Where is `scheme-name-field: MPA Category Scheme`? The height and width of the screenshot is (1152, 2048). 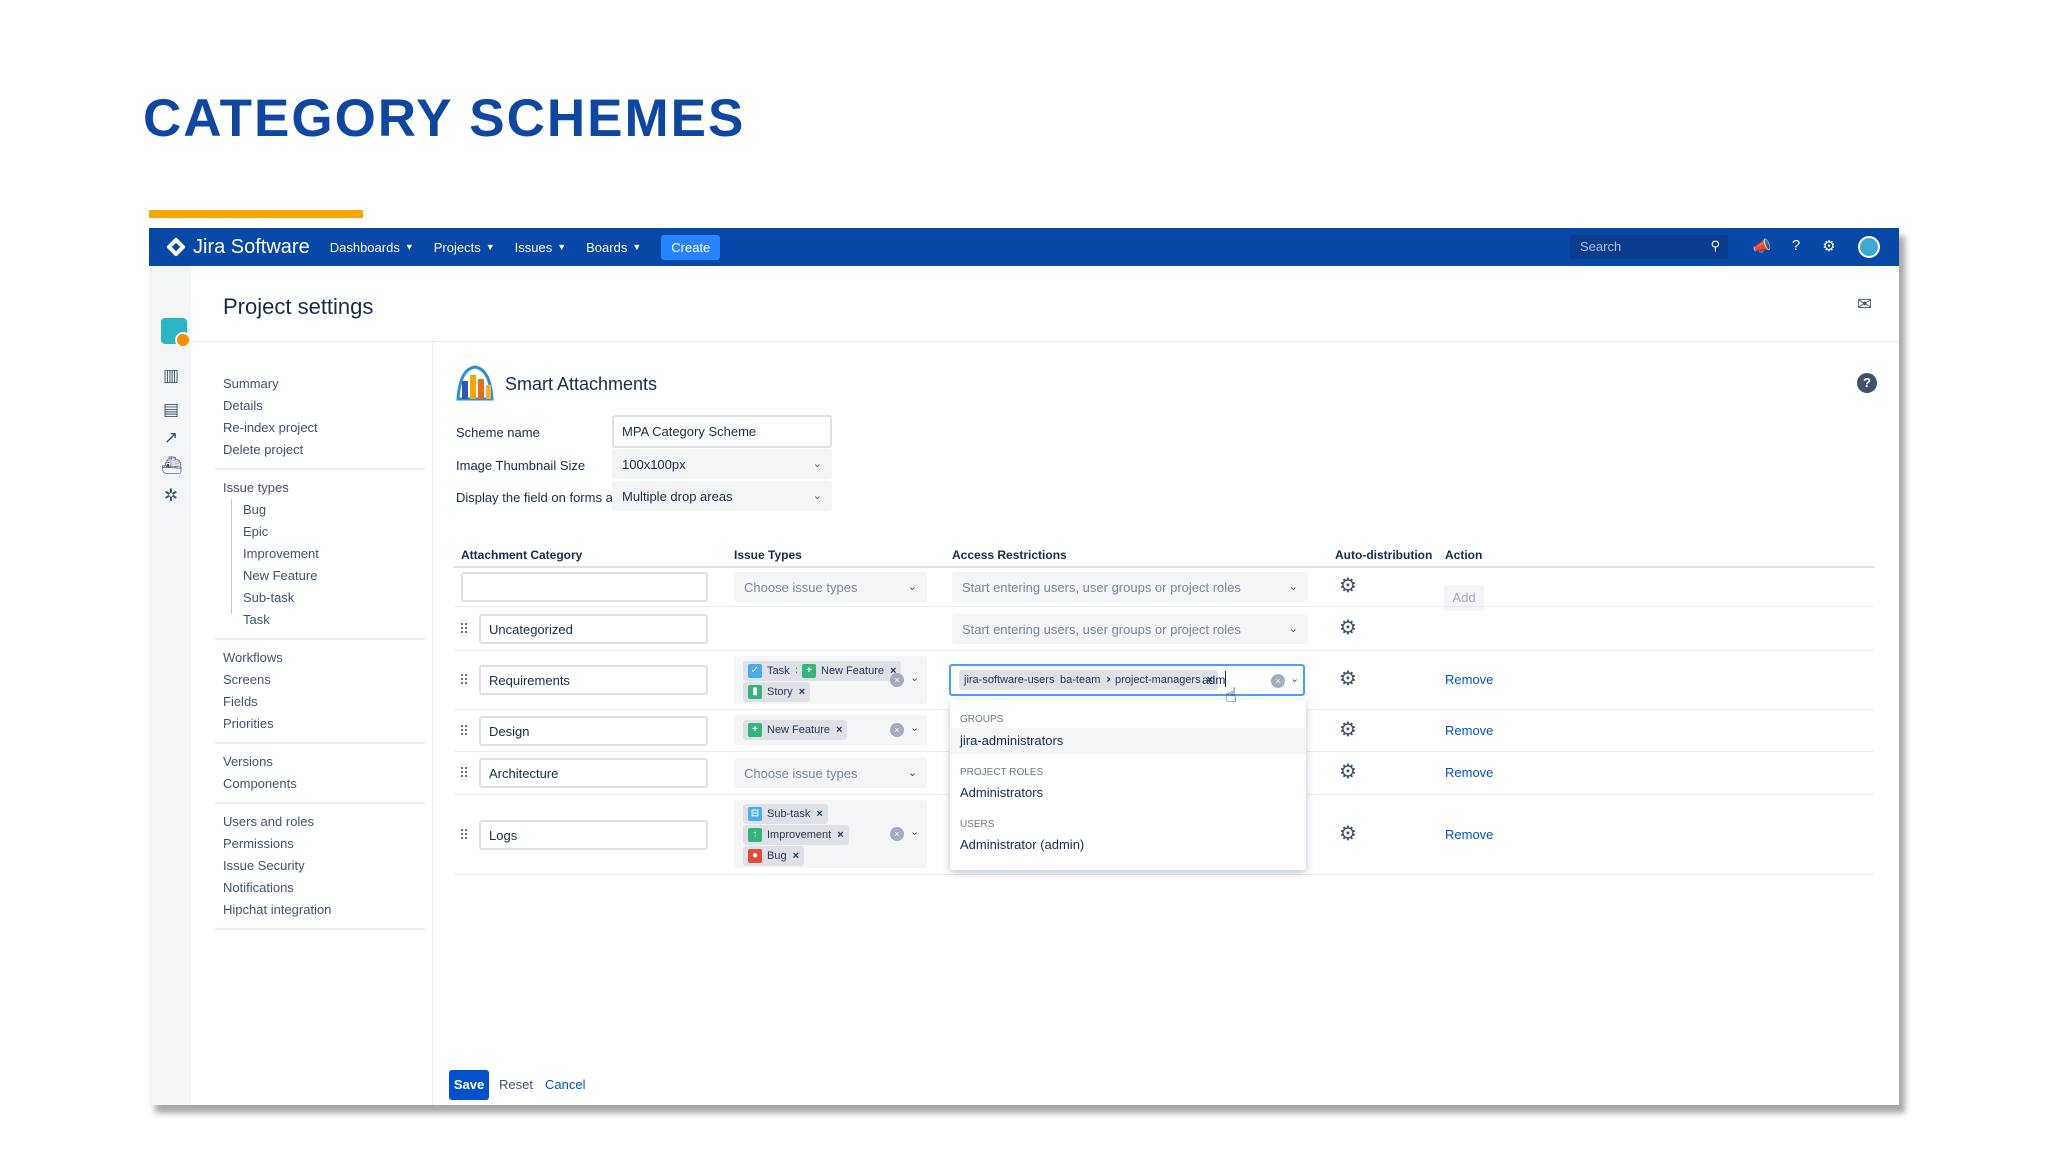
scheme-name-field: MPA Category Scheme is located at coordinates (722, 431).